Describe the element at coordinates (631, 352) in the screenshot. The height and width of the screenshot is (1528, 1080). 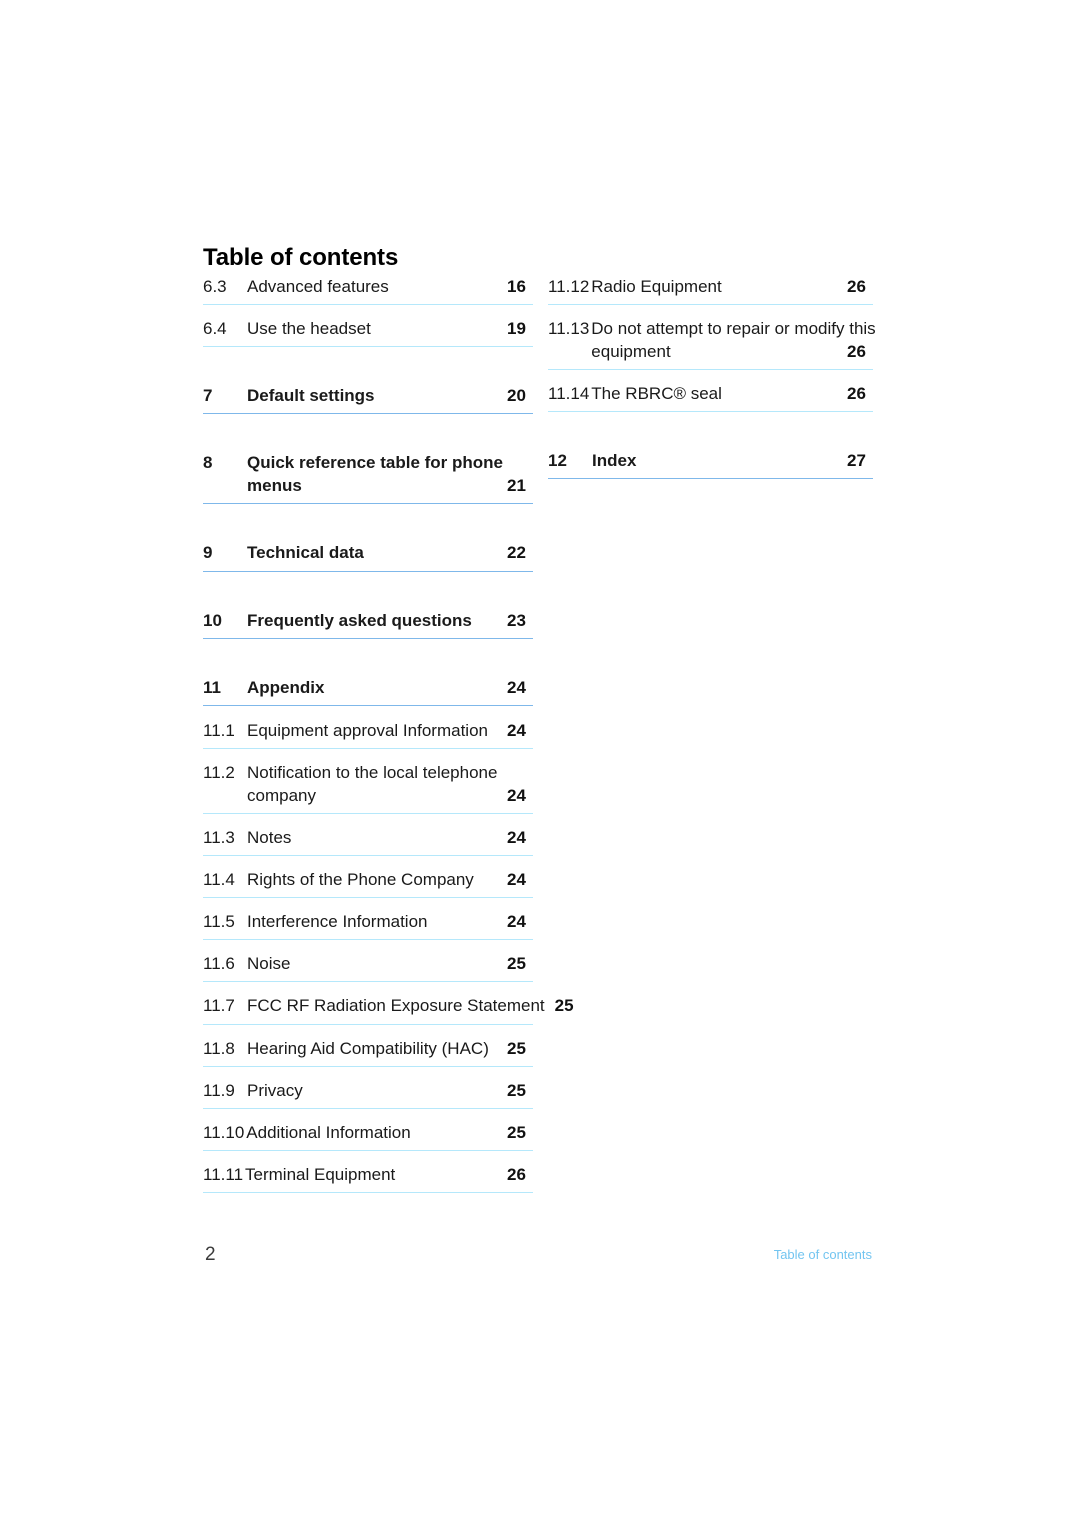
I see `toc-entry-title-line2: equipment` at that location.